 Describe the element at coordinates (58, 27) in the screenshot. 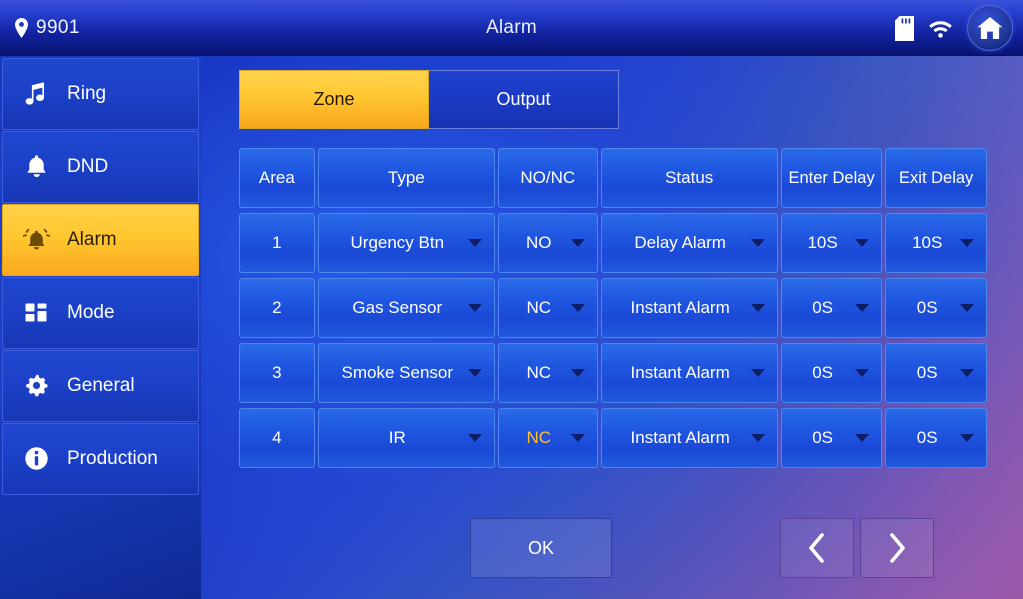

I see `device-id-label: 9901` at that location.